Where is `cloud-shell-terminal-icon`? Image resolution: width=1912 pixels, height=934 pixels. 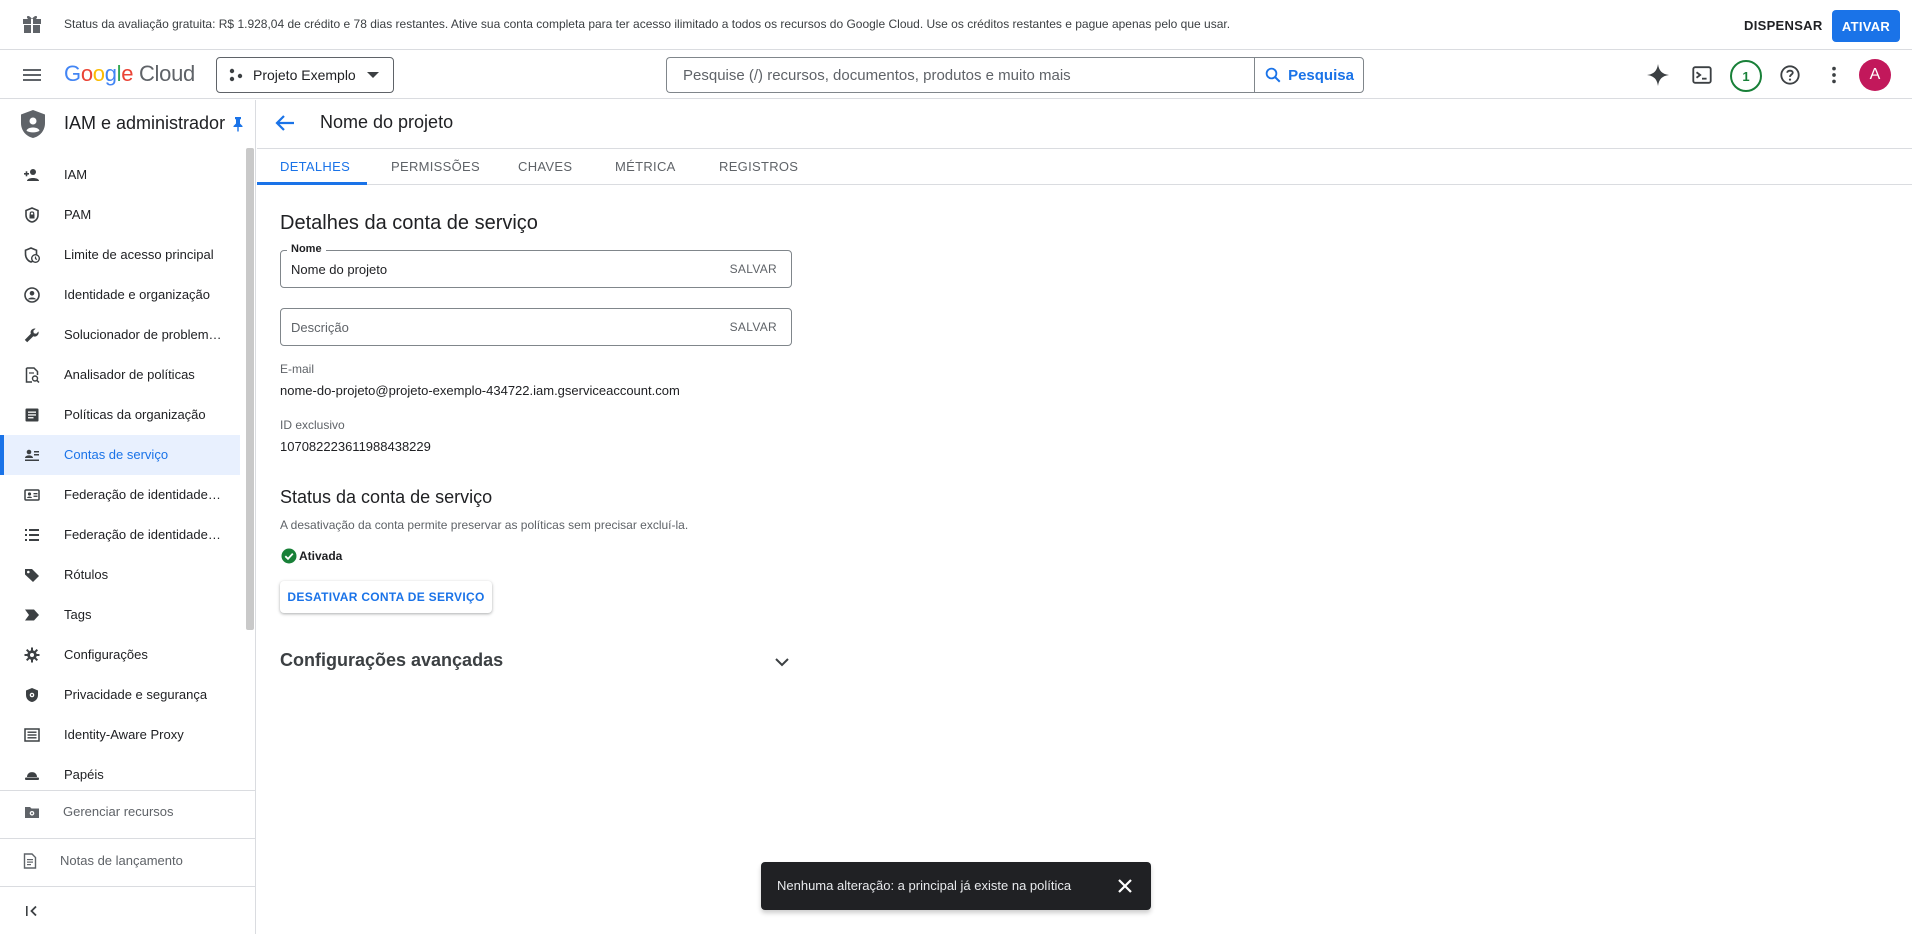 cloud-shell-terminal-icon is located at coordinates (1702, 75).